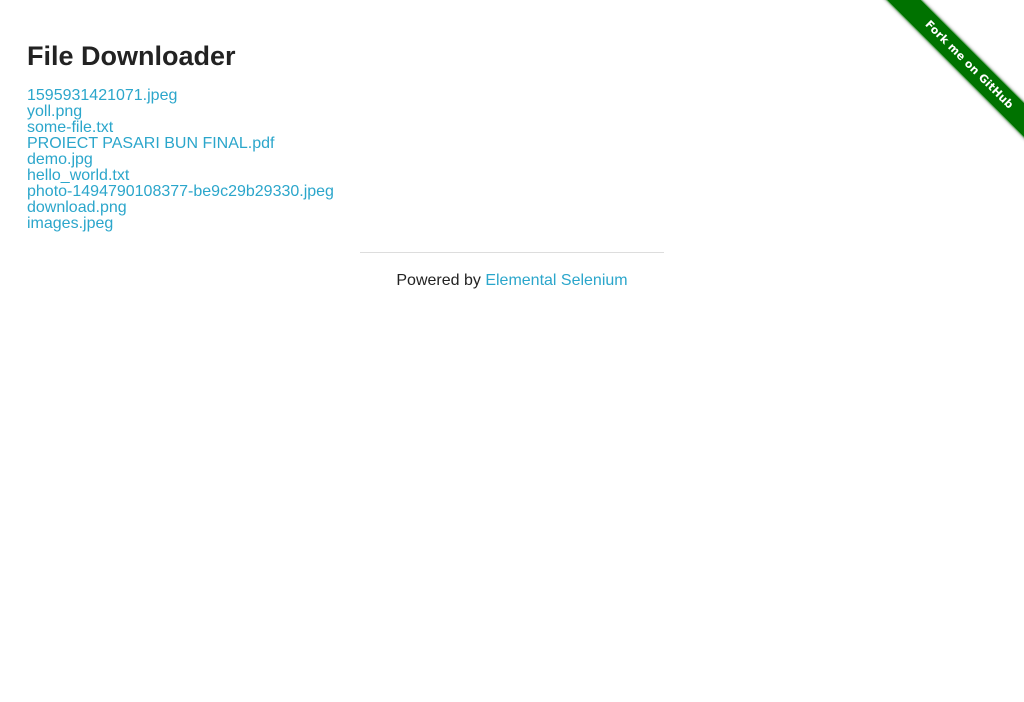 Image resolution: width=1024 pixels, height=702 pixels. What do you see at coordinates (441, 280) in the screenshot?
I see `footer-prefix: Powered by` at bounding box center [441, 280].